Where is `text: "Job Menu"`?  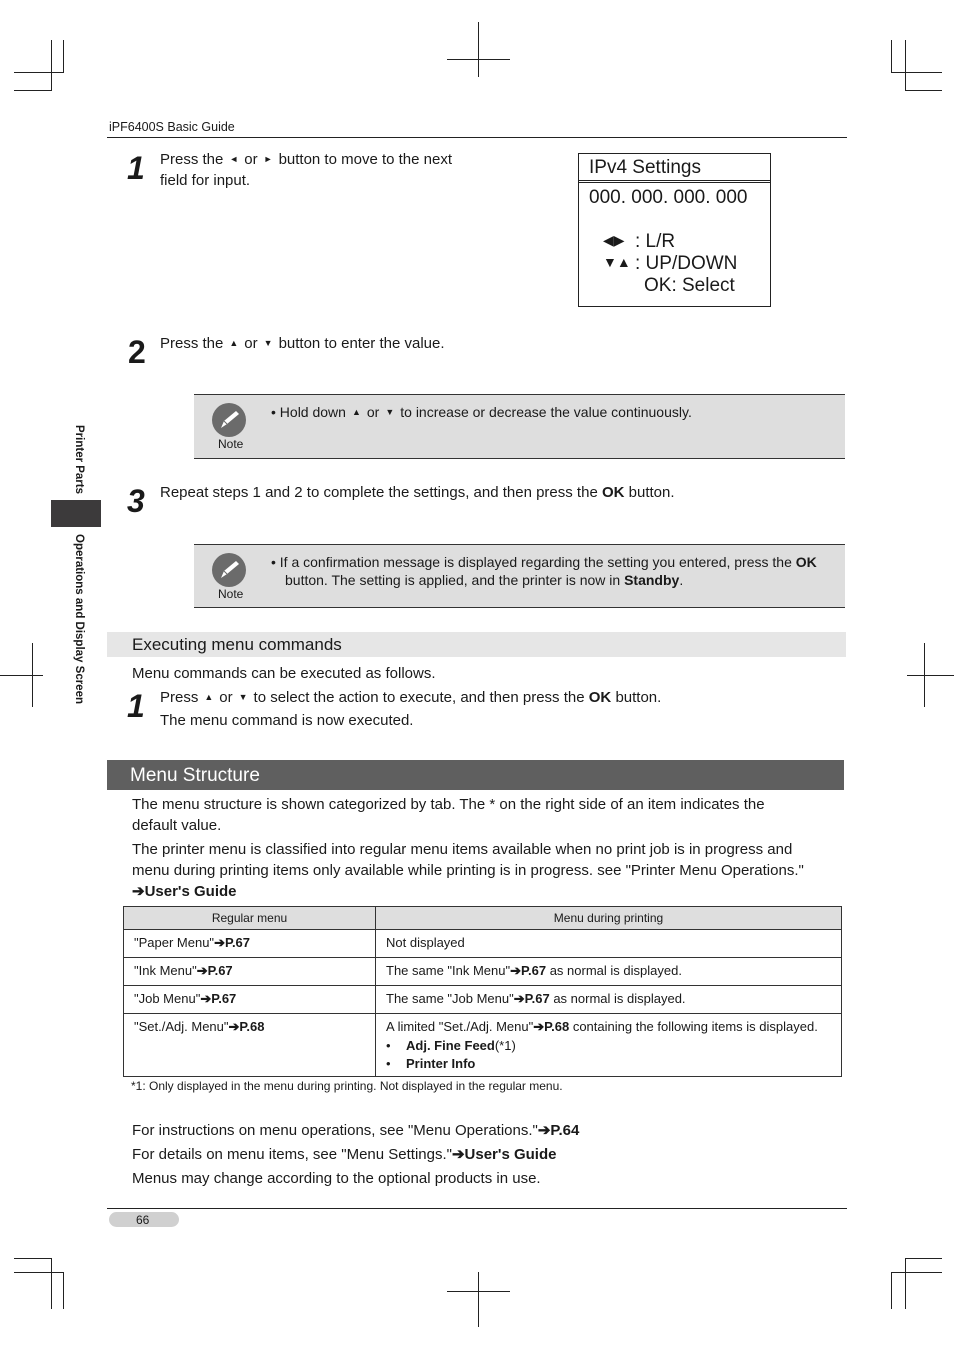 text: "Job Menu" is located at coordinates (167, 998).